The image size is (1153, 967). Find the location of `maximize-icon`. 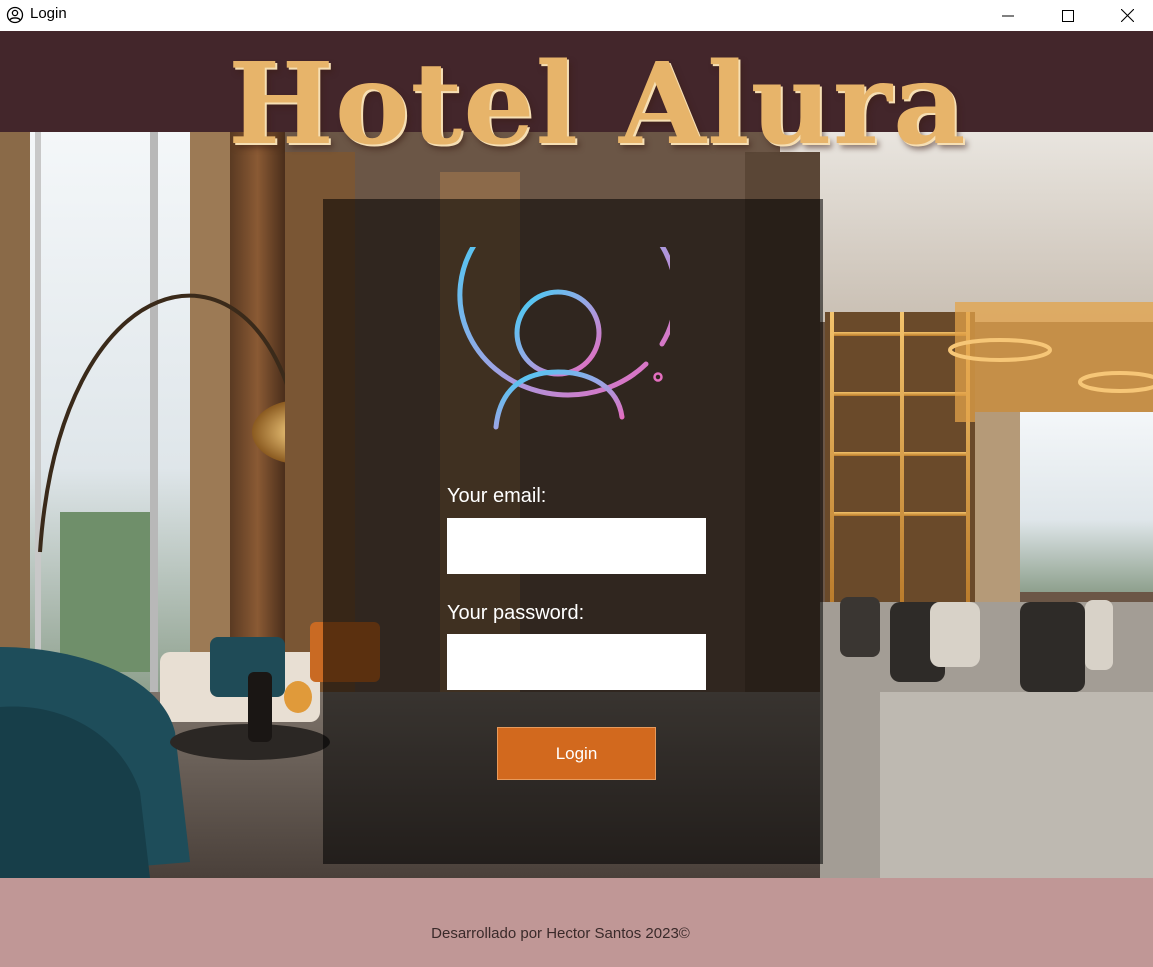

maximize-icon is located at coordinates (1068, 15).